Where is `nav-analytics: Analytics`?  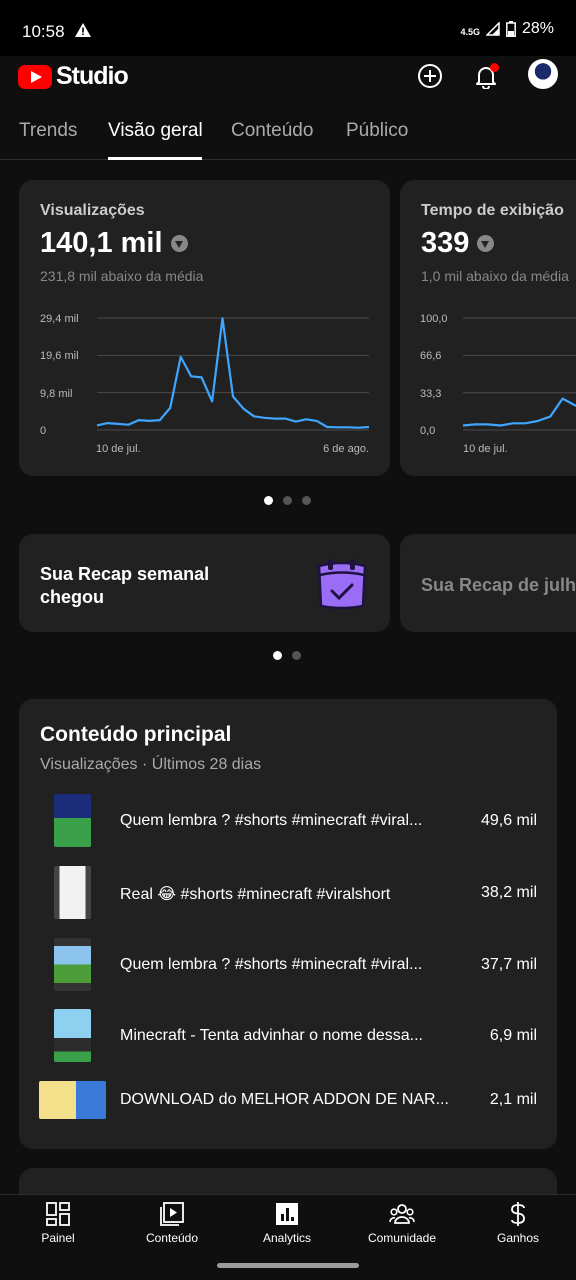
nav-analytics: Analytics is located at coordinates (287, 1223).